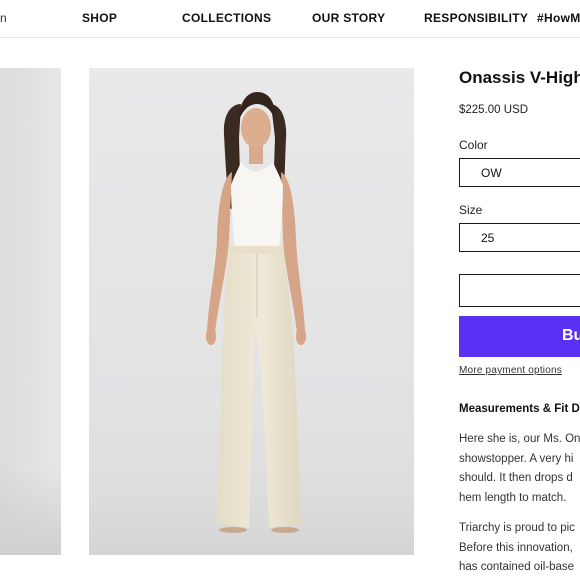 The width and height of the screenshot is (580, 580). I want to click on description-line: should. It then drops d, so click(516, 478).